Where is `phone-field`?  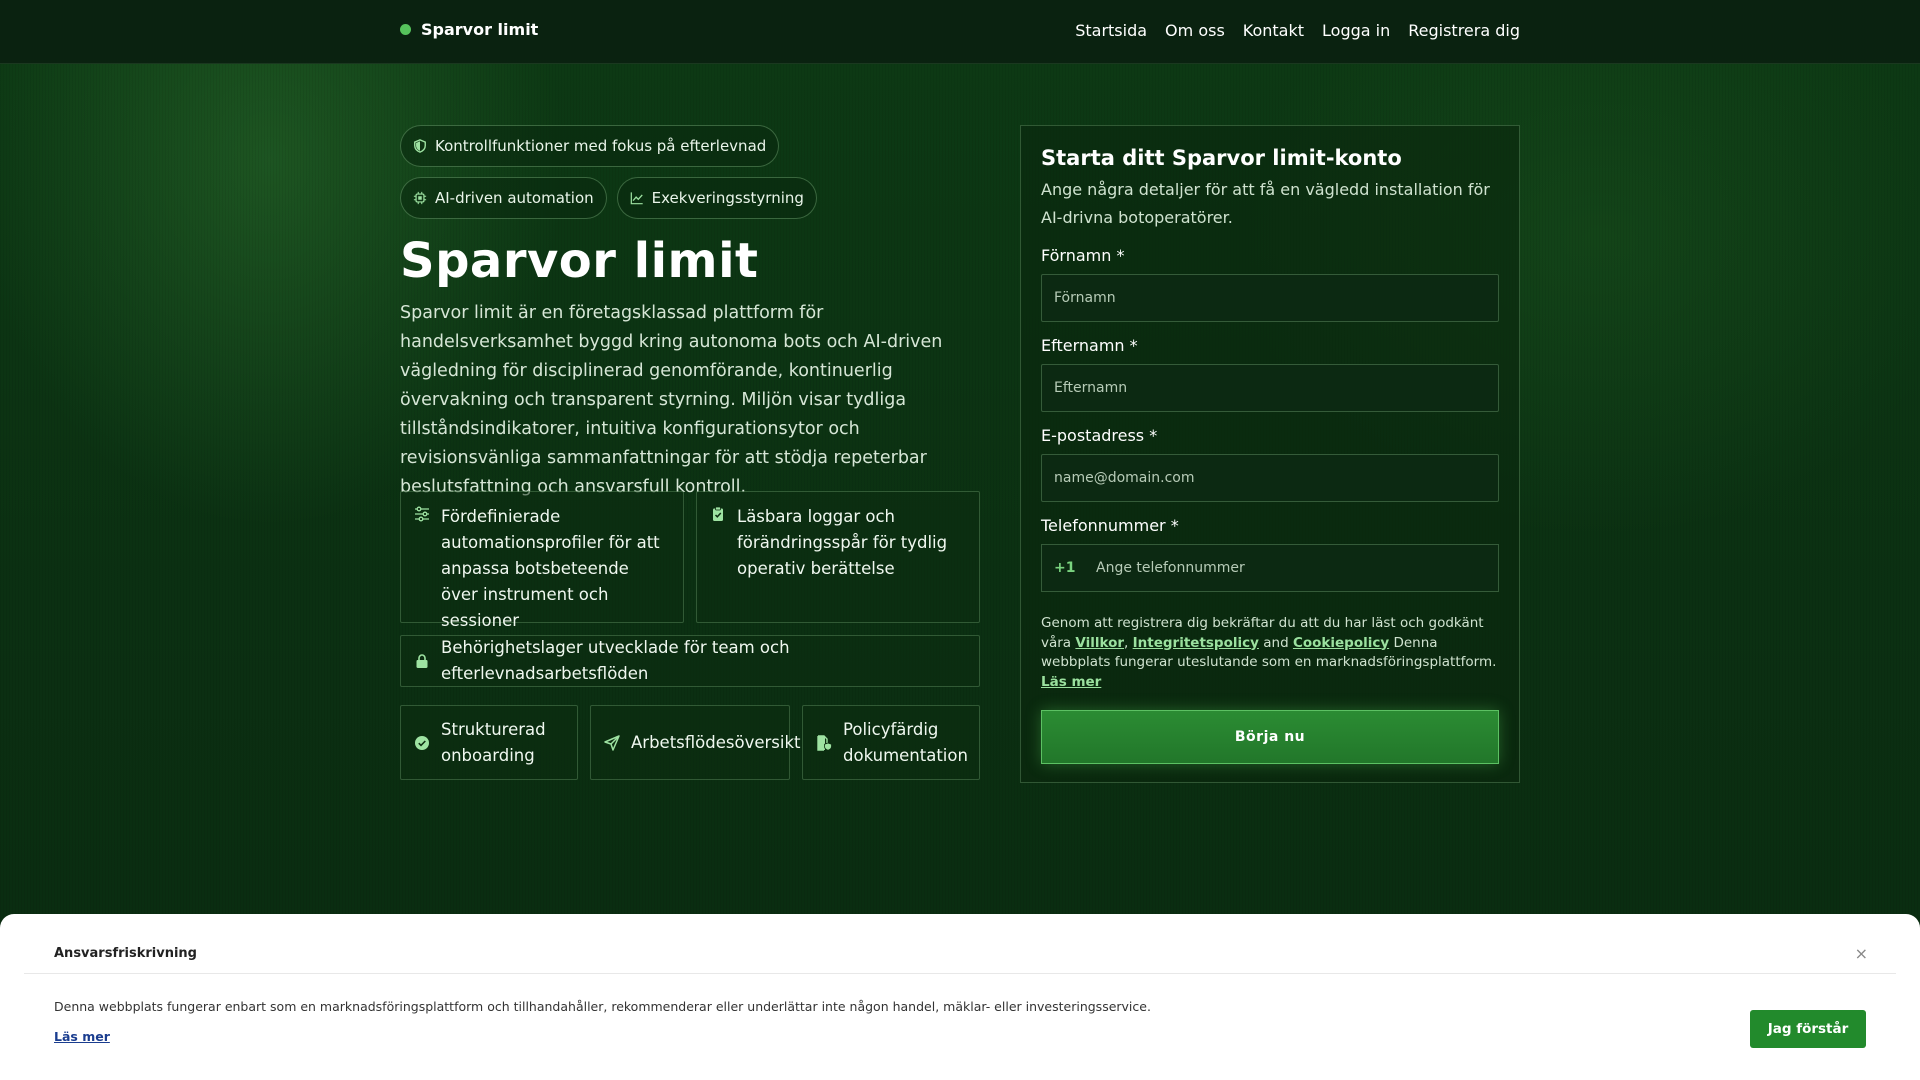 phone-field is located at coordinates (1297, 568).